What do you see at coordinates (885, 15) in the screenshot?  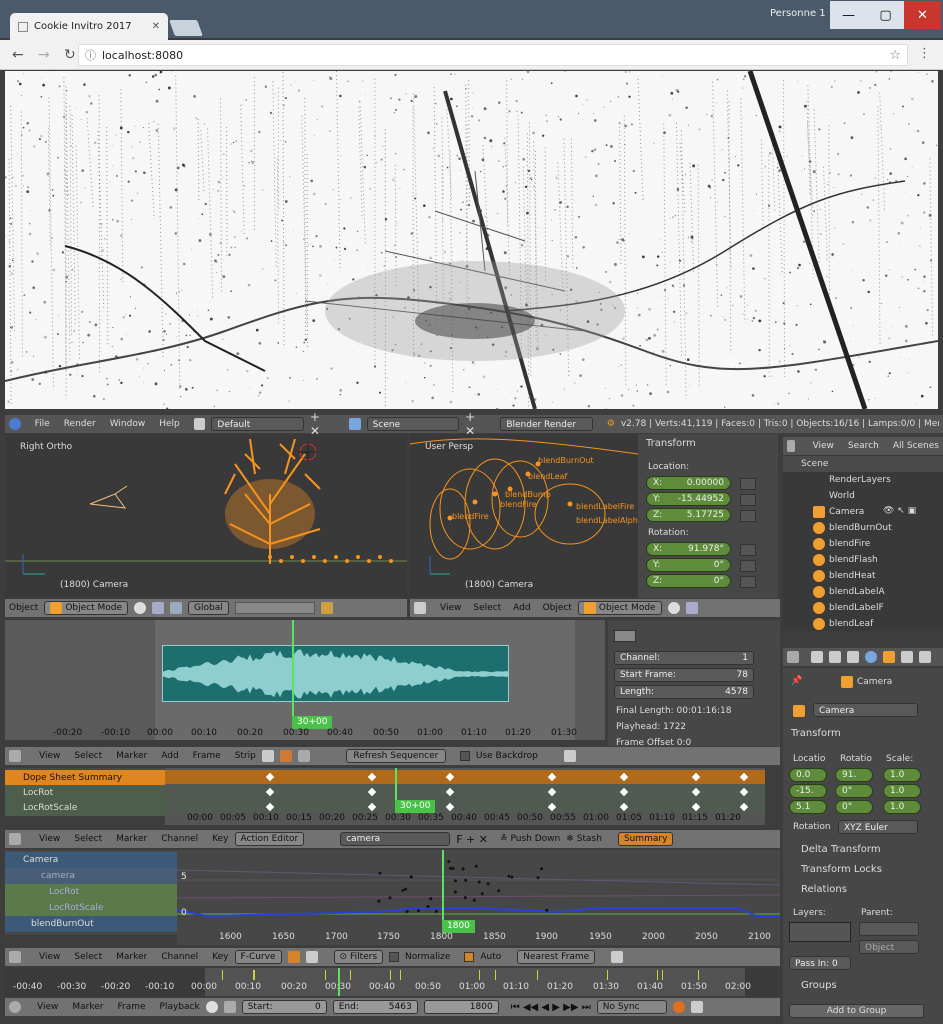 I see `maximize-button: ▢` at bounding box center [885, 15].